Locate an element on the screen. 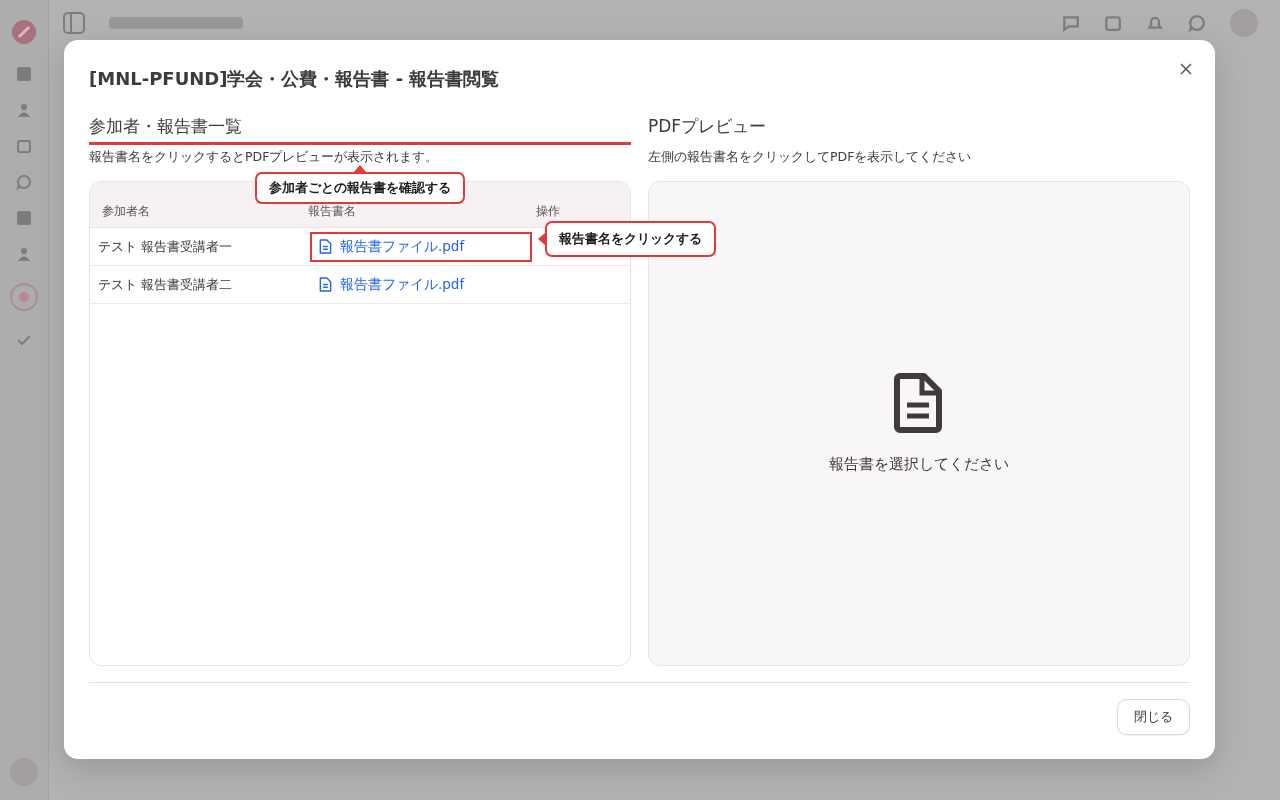 This screenshot has width=1280, height=800. section-hint: 報告書名をクリックするとPDFプレビューが表示されます。 is located at coordinates (264, 157).